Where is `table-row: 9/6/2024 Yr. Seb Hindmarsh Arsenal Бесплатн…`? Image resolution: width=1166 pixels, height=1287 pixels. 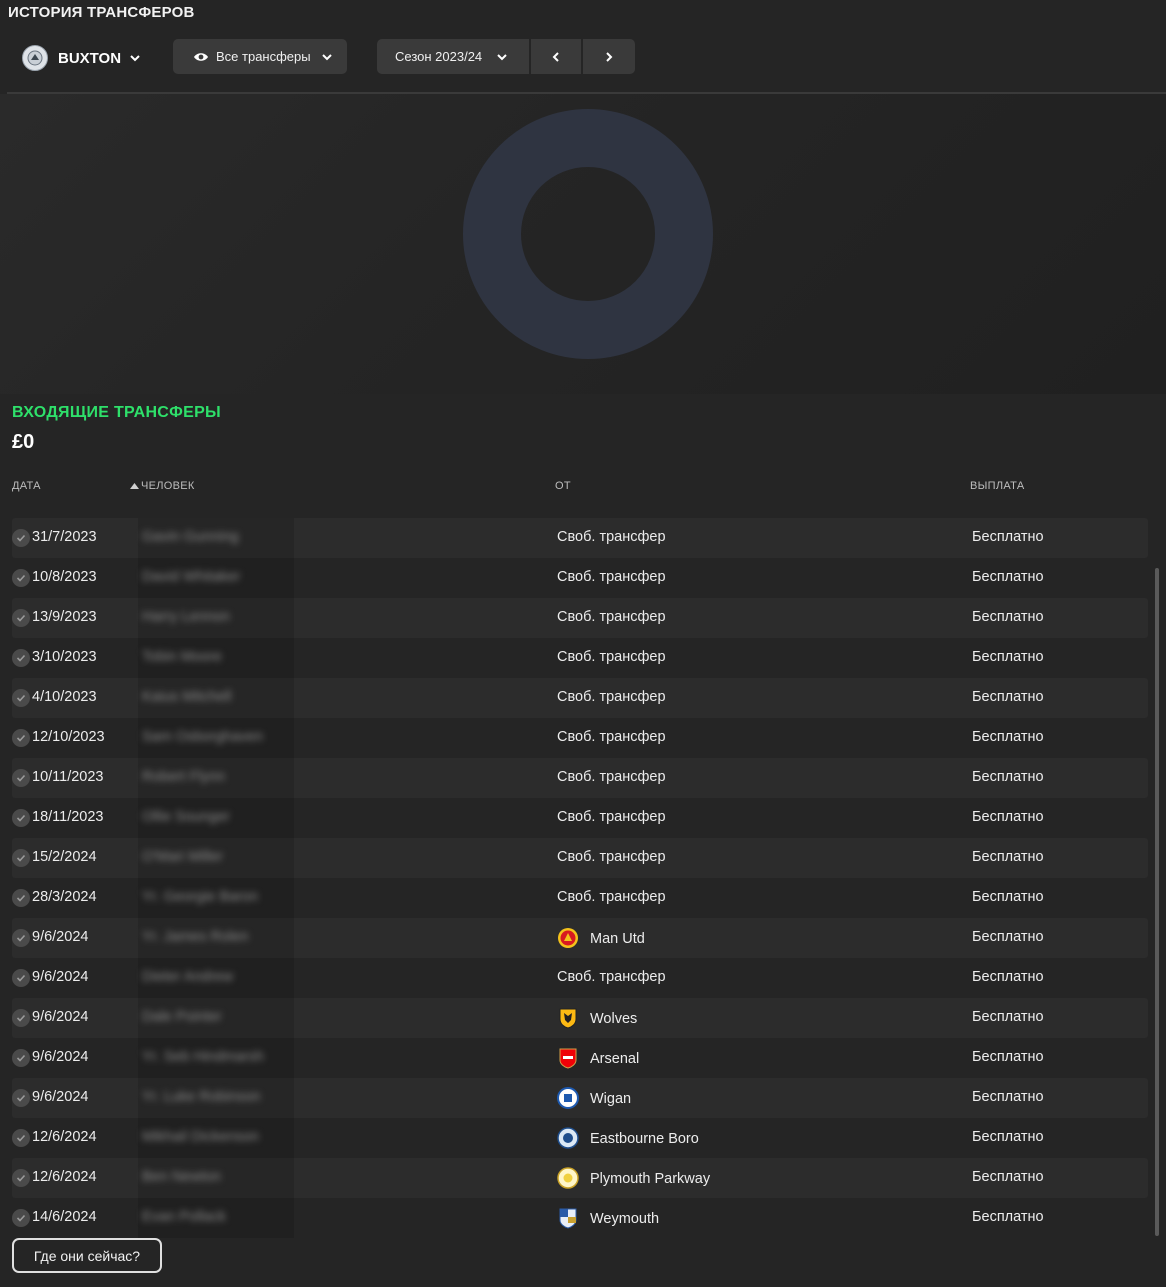
table-row: 9/6/2024 Yr. Seb Hindmarsh Arsenal Бесплатн… is located at coordinates (580, 1058).